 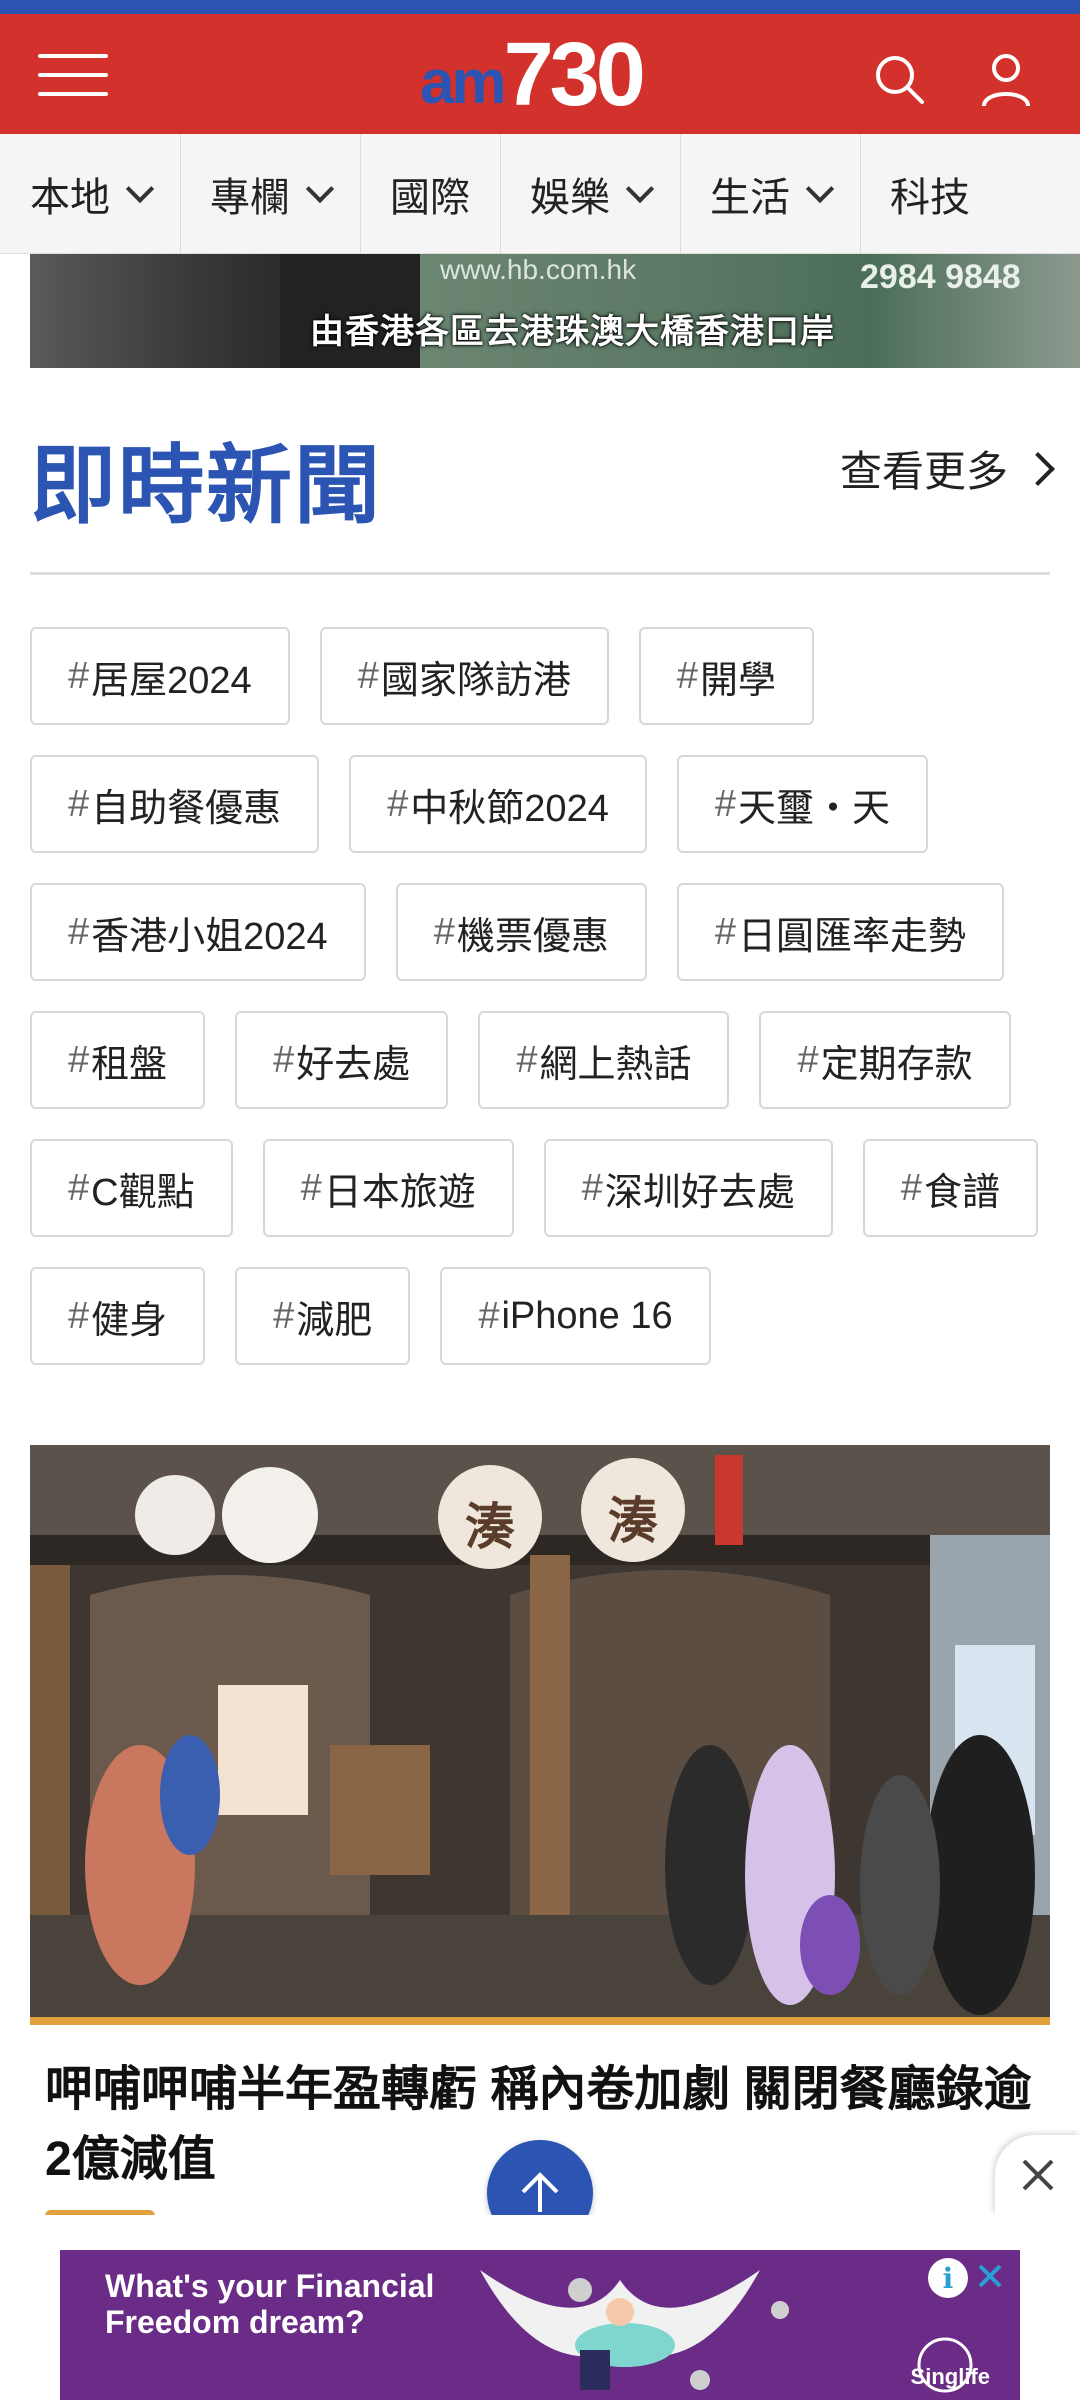 What do you see at coordinates (399, 1192) in the screenshot?
I see `hashtag-label: 日本旅遊` at bounding box center [399, 1192].